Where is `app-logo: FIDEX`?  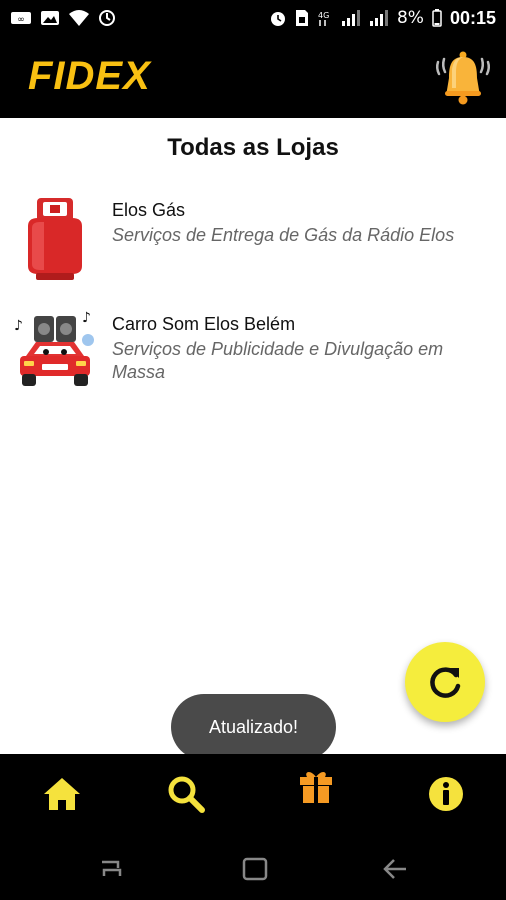
app-logo: FIDEX is located at coordinates (89, 76).